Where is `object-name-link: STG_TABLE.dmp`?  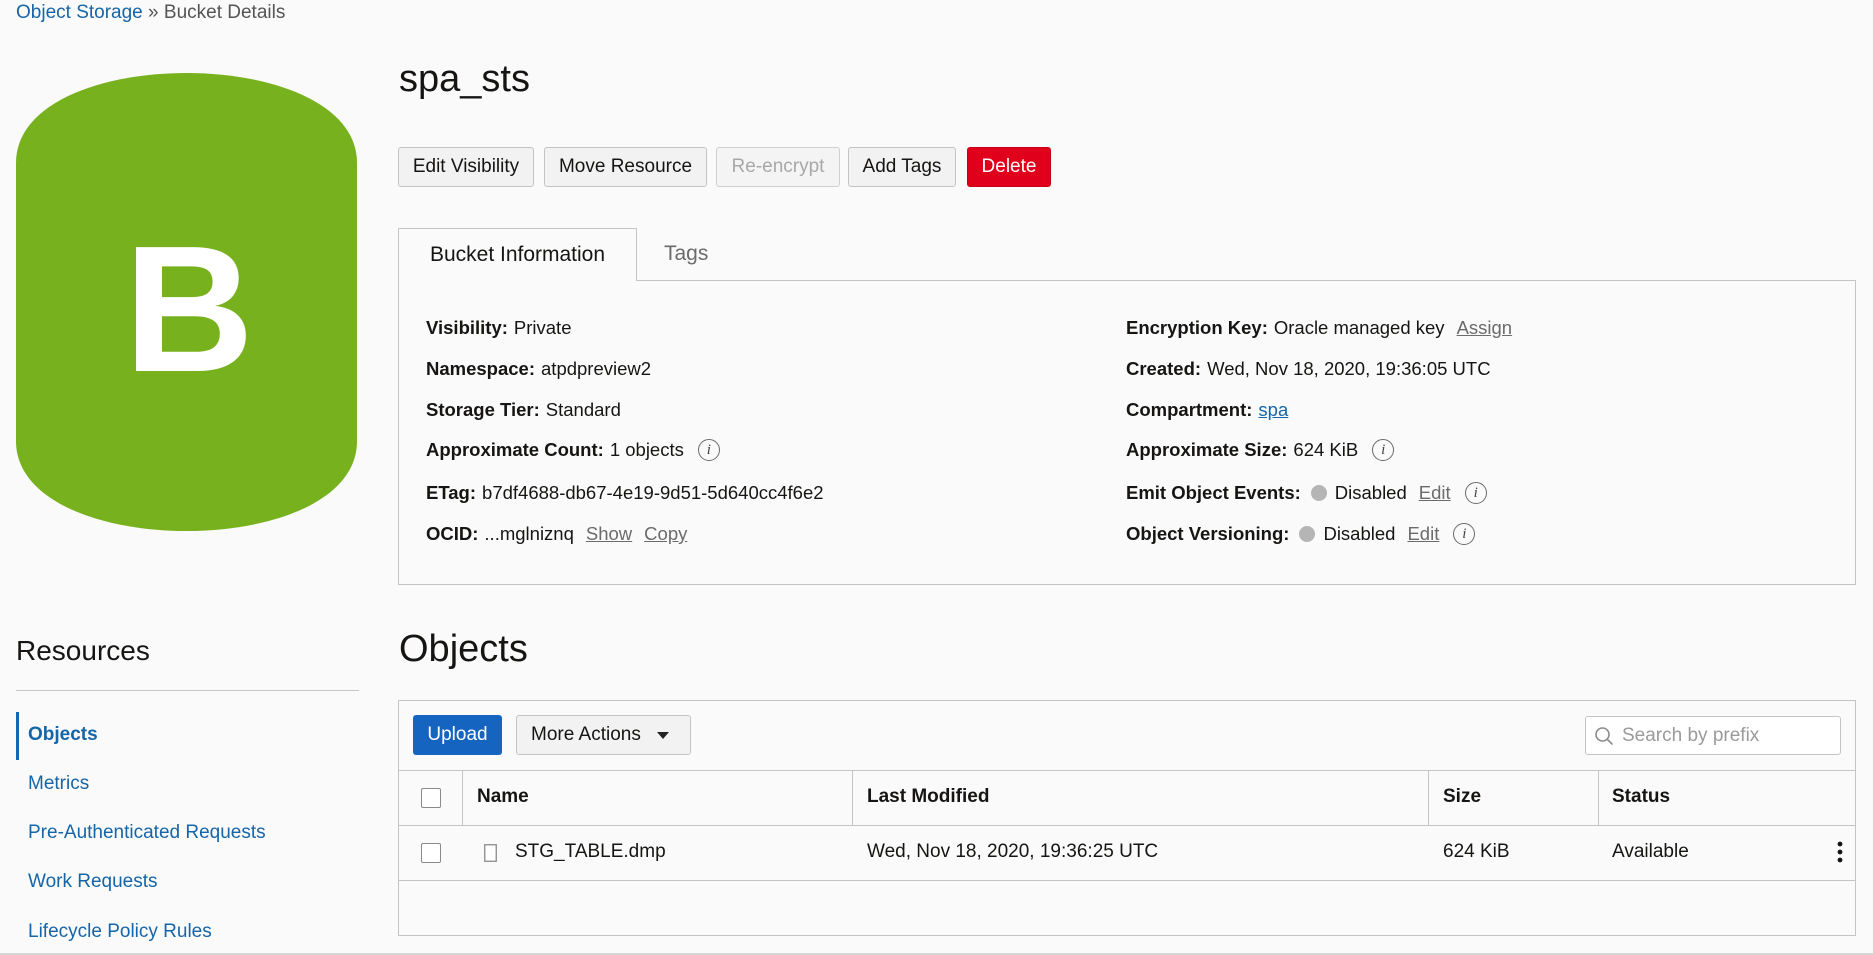
object-name-link: STG_TABLE.dmp is located at coordinates (590, 852).